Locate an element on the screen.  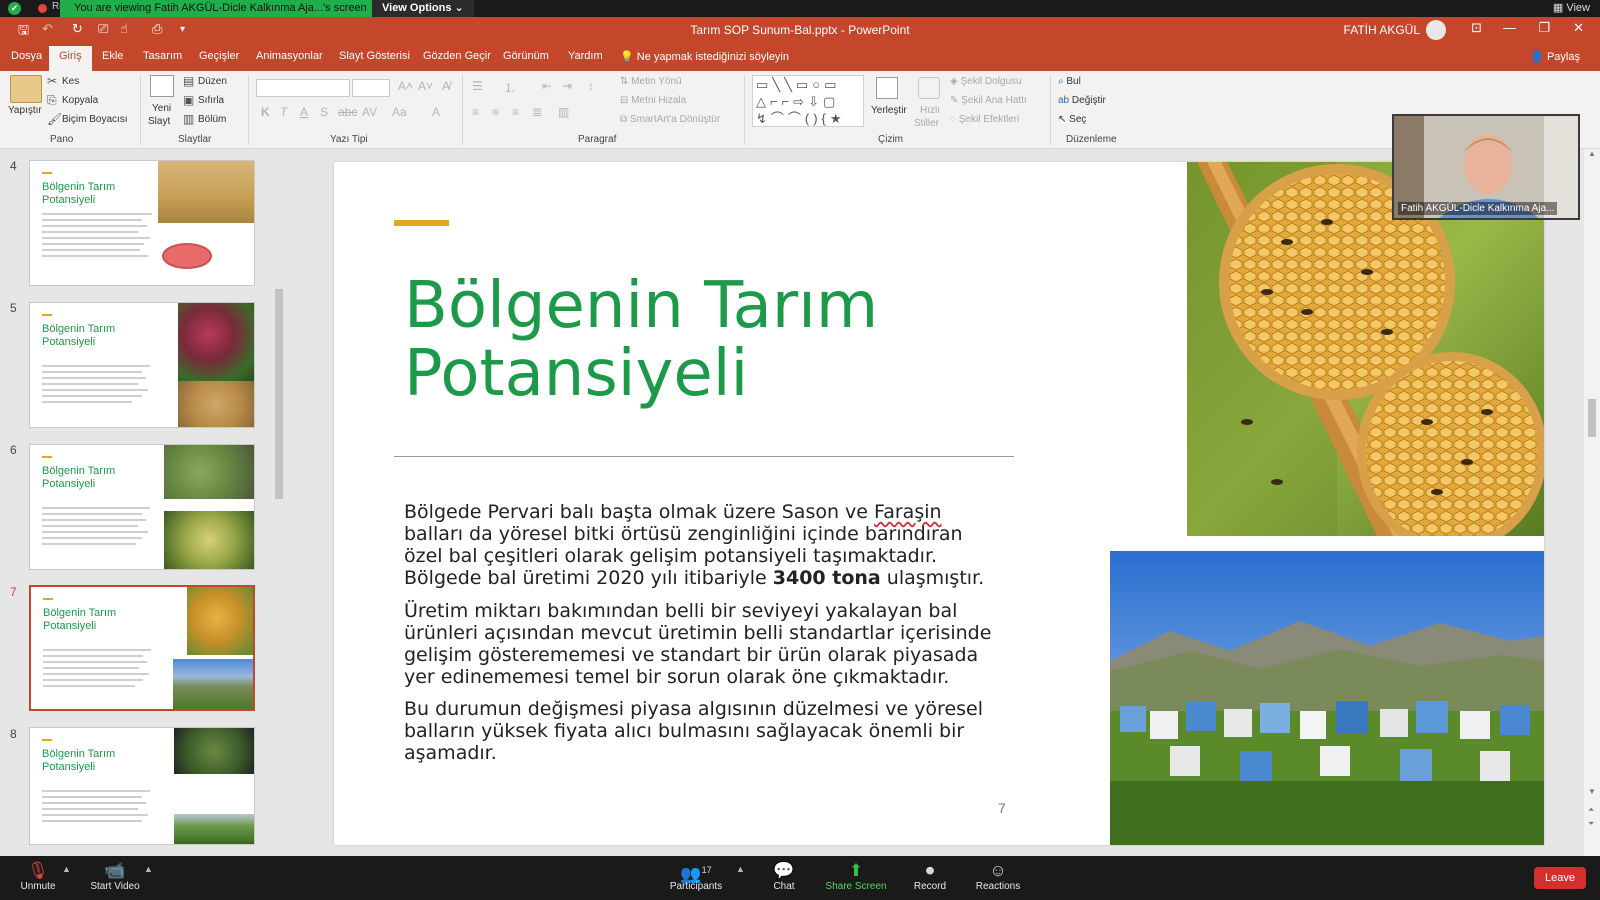
grow-font-icon: A˄ is located at coordinates (405, 86).